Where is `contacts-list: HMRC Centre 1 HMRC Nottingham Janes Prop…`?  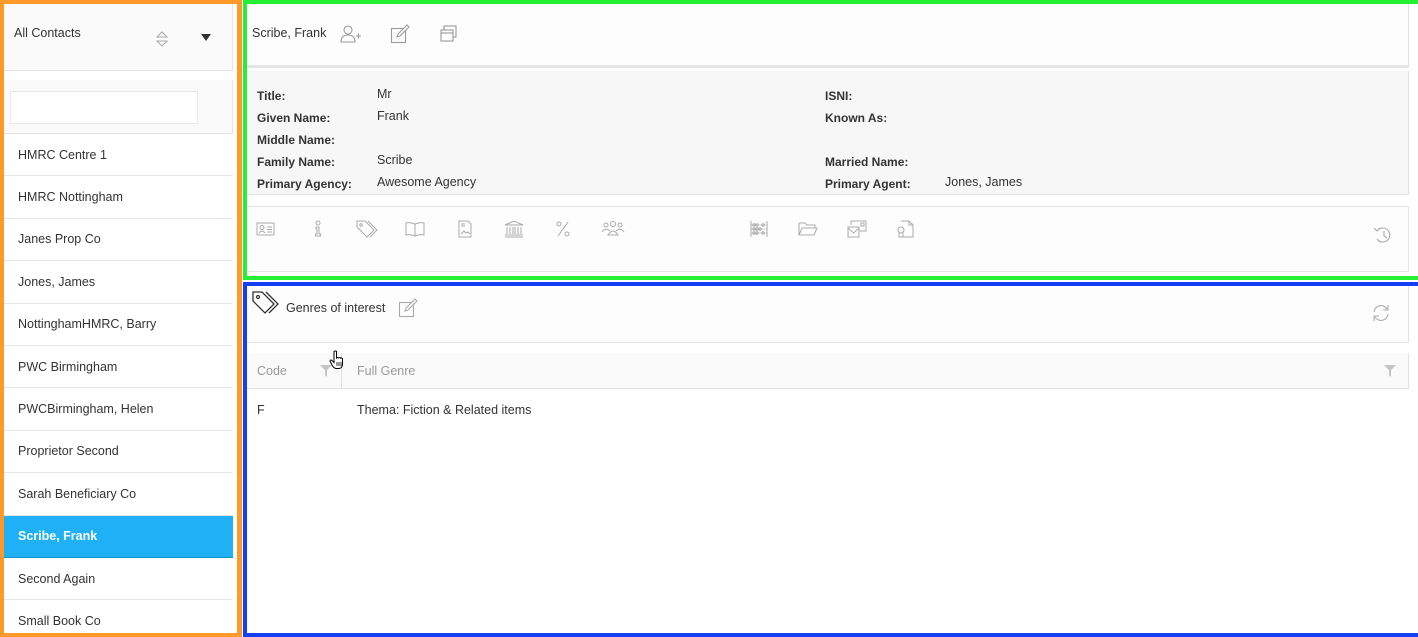 contacts-list: HMRC Centre 1 HMRC Nottingham Janes Prop… is located at coordinates (118, 383).